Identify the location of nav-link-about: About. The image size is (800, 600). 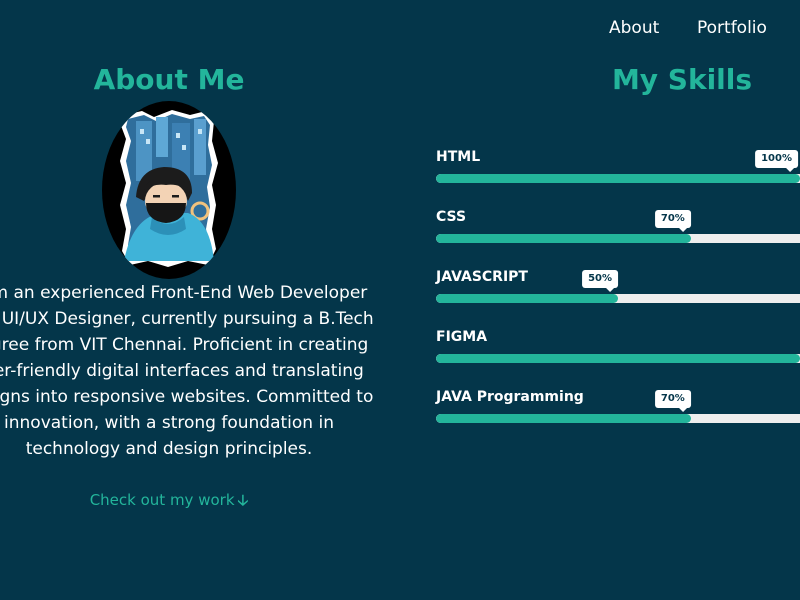
(634, 28).